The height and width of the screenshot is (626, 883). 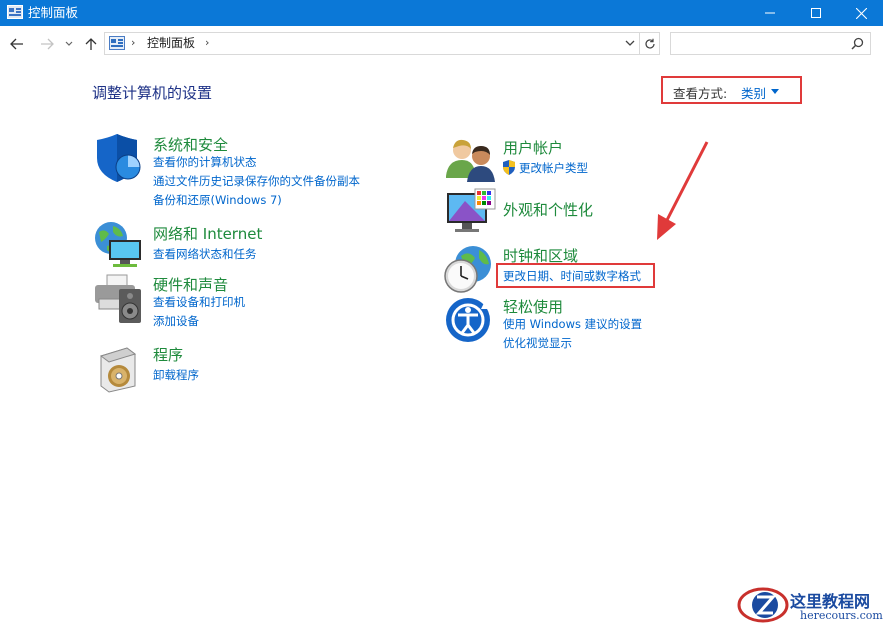 I want to click on search-icon, so click(x=857, y=43).